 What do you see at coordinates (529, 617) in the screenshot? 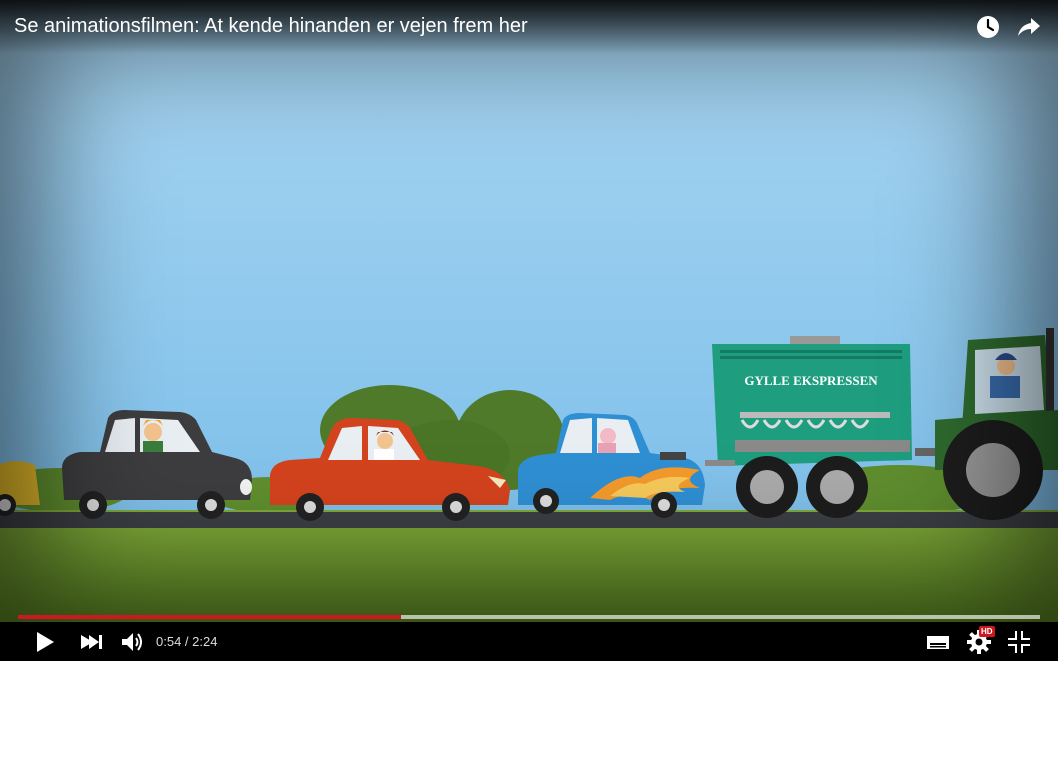
I see `progress-bar` at bounding box center [529, 617].